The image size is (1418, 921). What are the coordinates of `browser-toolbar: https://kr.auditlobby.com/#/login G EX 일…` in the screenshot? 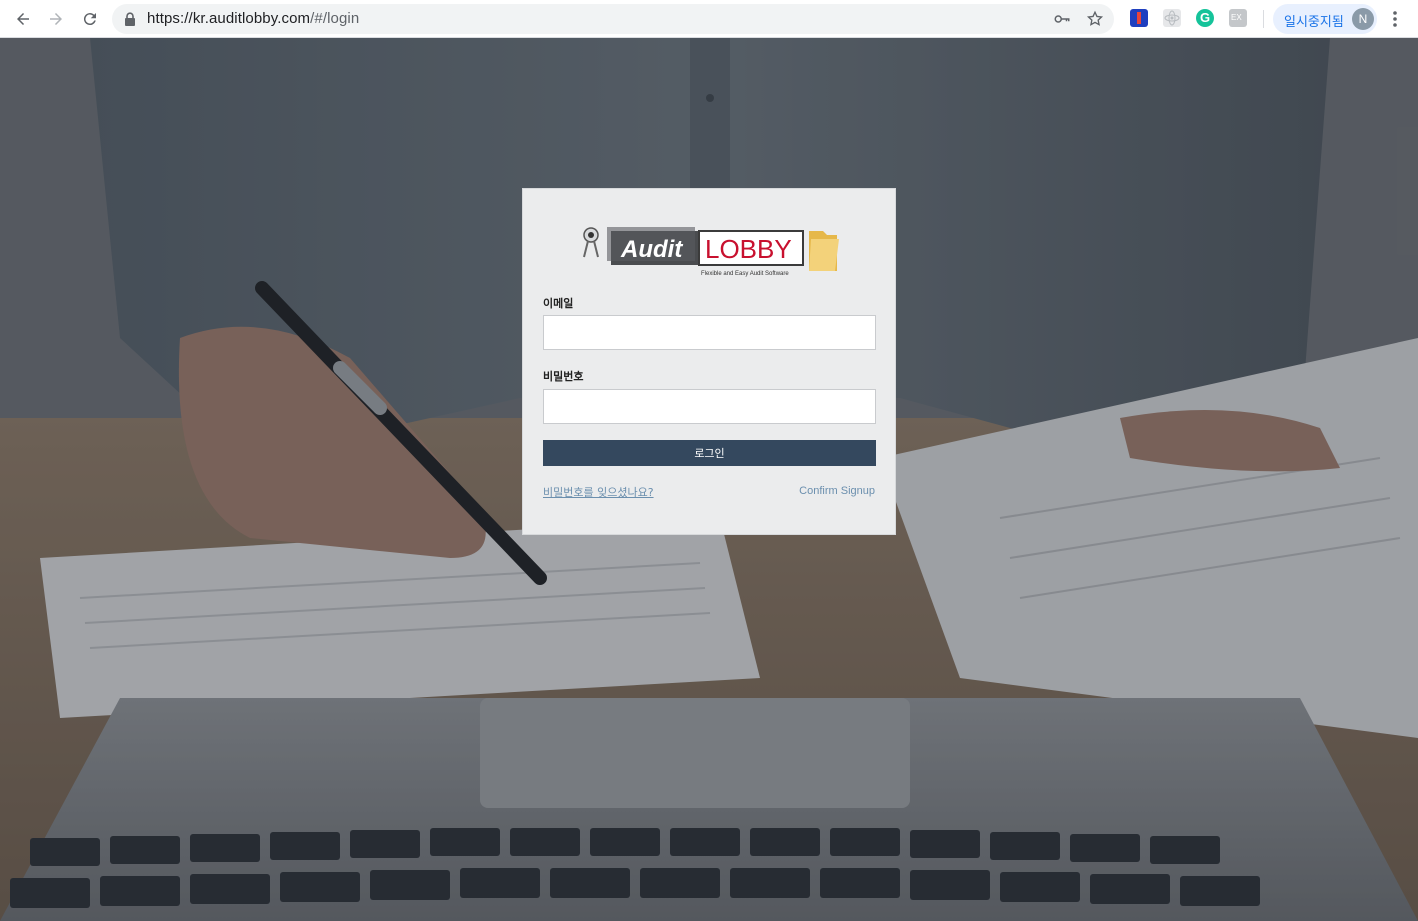 It's located at (709, 19).